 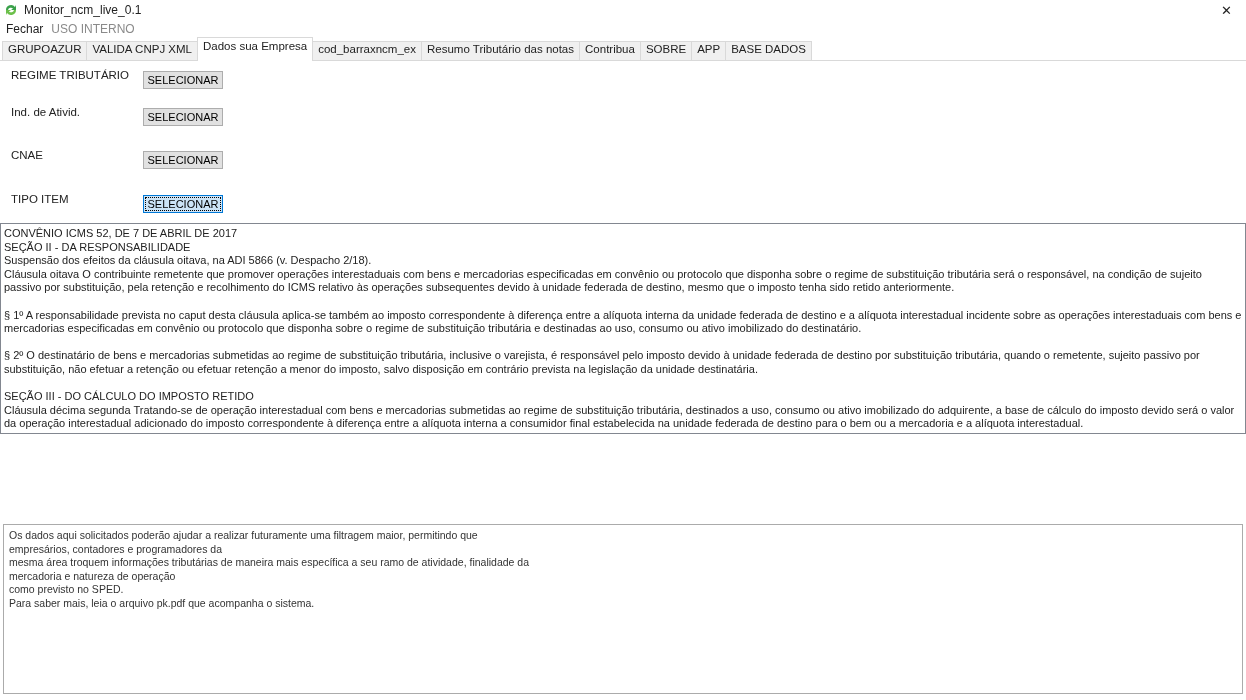 I want to click on field-label: Ind. de Ativid., so click(x=46, y=112).